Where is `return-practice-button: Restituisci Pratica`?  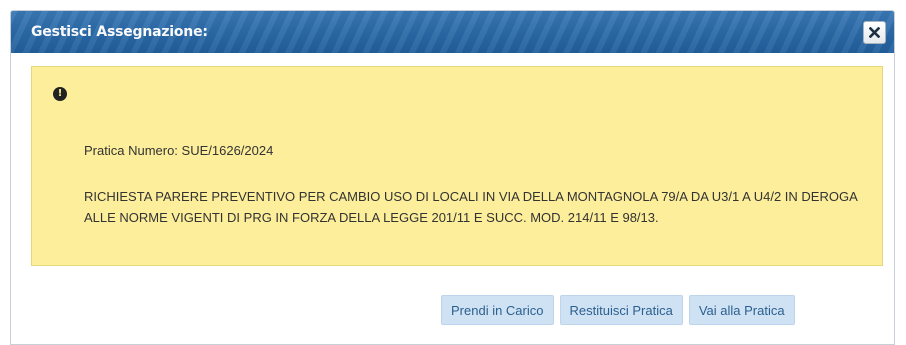
return-practice-button: Restituisci Pratica is located at coordinates (621, 310).